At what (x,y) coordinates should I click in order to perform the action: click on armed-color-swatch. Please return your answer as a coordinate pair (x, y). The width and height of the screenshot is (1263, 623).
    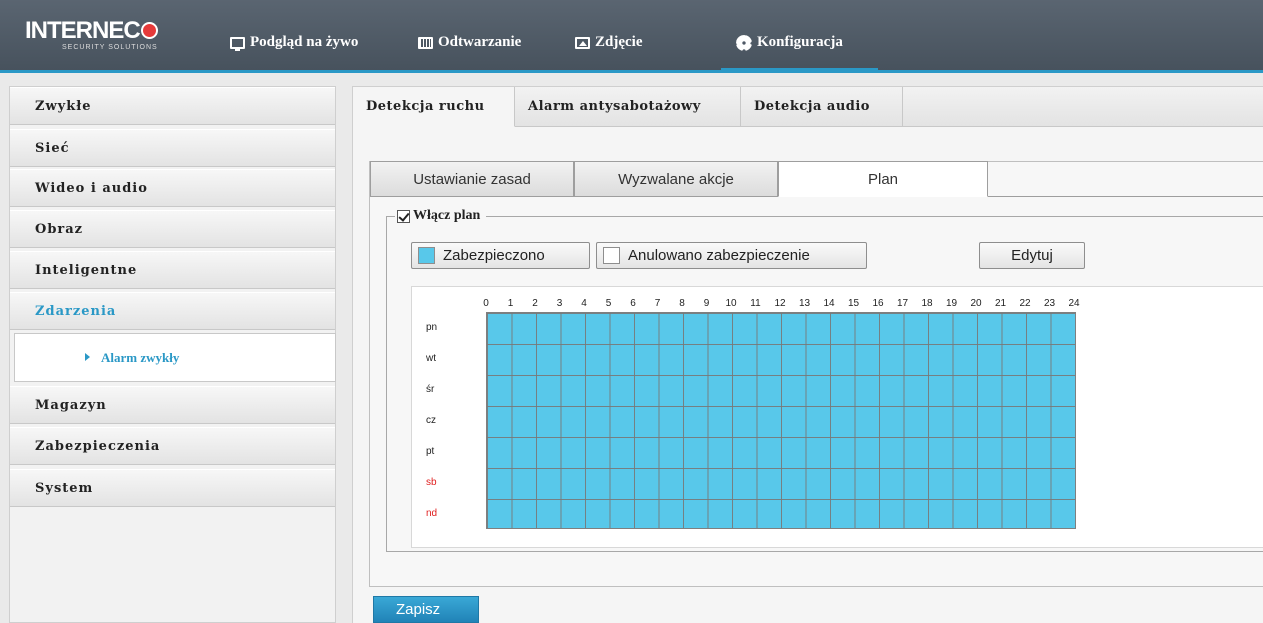
    Looking at the image, I should click on (426, 255).